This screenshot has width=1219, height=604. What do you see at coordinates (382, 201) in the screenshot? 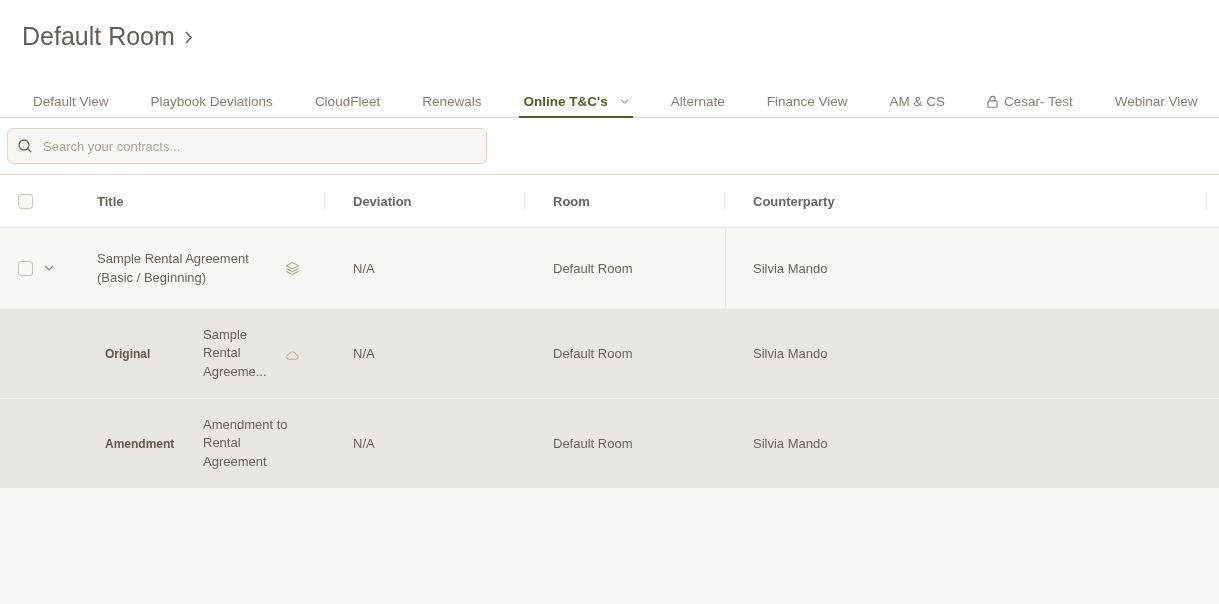
I see `column-header: Deviation` at bounding box center [382, 201].